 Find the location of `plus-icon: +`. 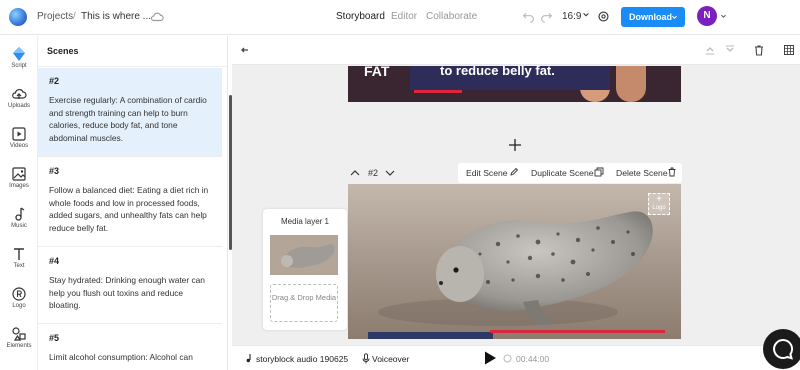

plus-icon: + is located at coordinates (659, 199).